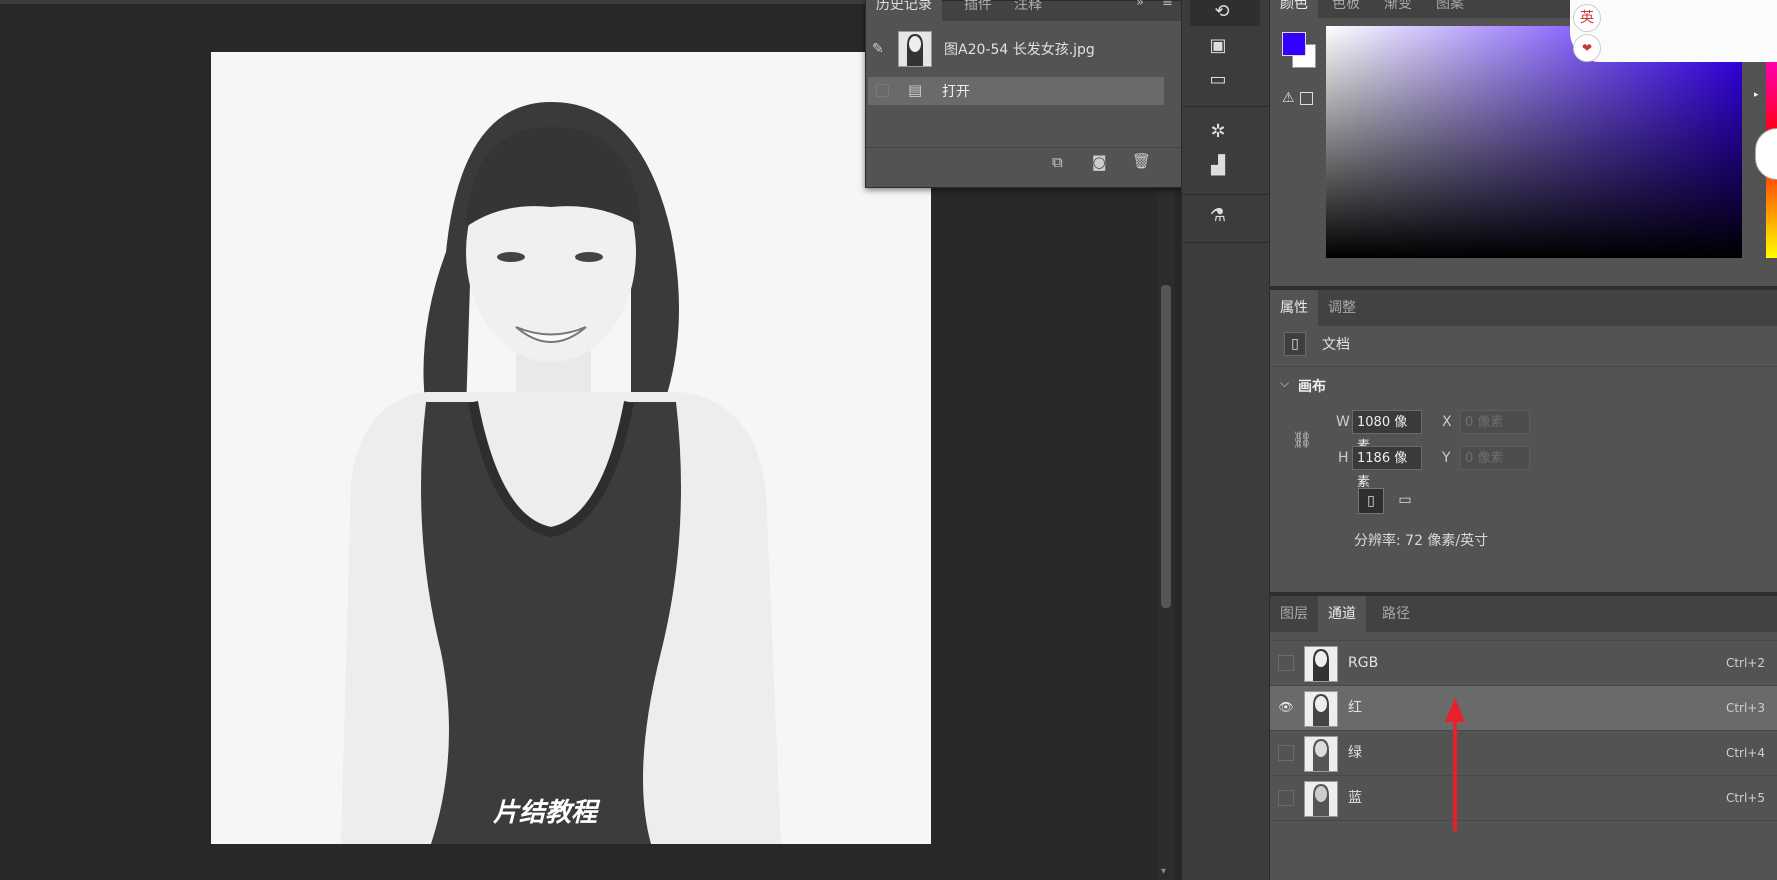 This screenshot has width=1777, height=880. What do you see at coordinates (1342, 614) in the screenshot?
I see `tab-channels: 通道` at bounding box center [1342, 614].